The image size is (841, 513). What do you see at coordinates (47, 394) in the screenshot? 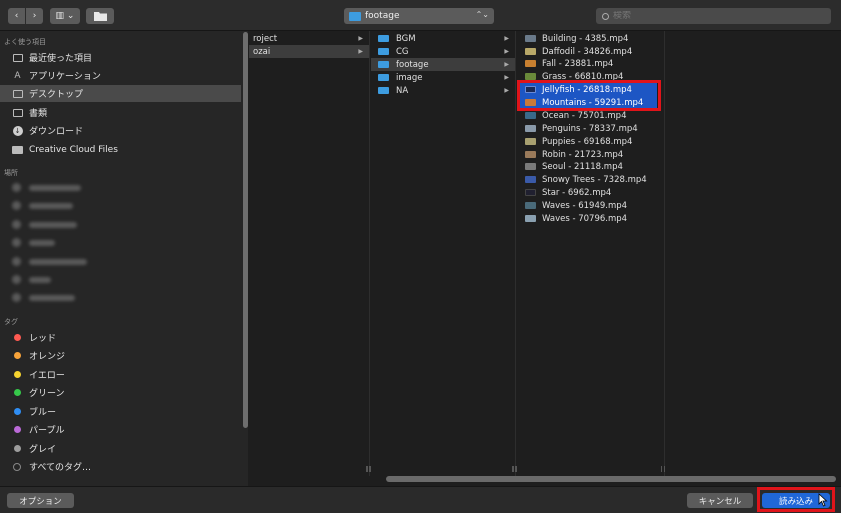
I see `sidebar-item-label: グリーン` at bounding box center [47, 394].